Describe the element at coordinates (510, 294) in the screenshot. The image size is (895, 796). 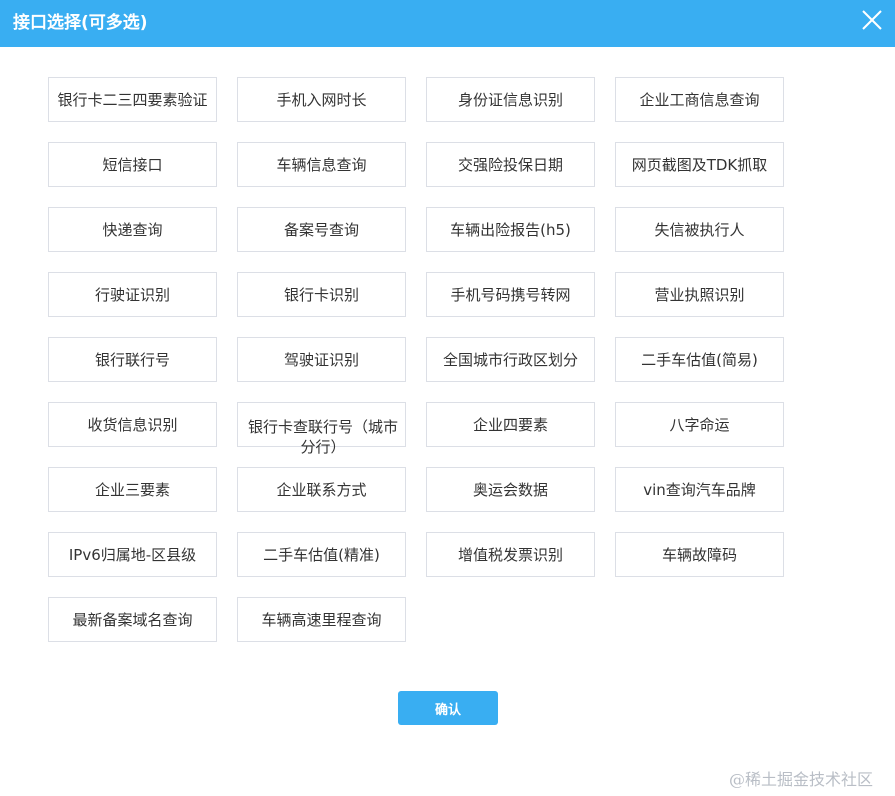
I see `option-number-portability: 手机号码携号转网` at that location.